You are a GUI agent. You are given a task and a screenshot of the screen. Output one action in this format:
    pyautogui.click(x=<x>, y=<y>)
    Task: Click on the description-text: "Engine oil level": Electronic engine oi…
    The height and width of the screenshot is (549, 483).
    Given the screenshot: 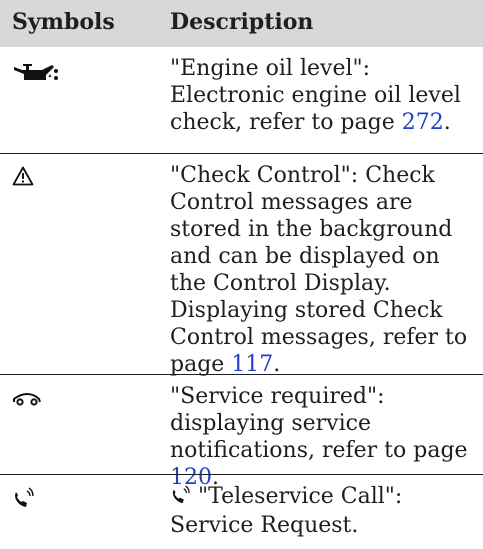 What is the action you would take?
    pyautogui.click(x=315, y=95)
    